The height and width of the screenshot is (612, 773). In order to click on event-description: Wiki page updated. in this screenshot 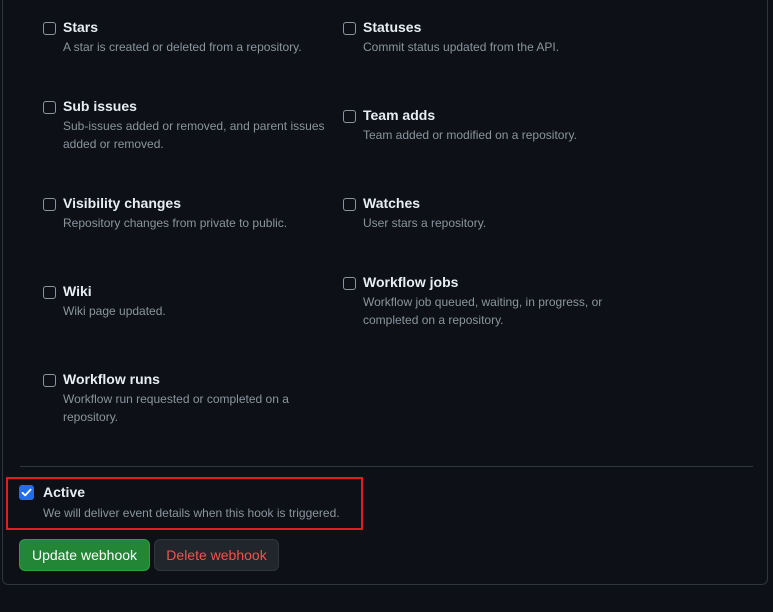, I will do `click(114, 311)`.